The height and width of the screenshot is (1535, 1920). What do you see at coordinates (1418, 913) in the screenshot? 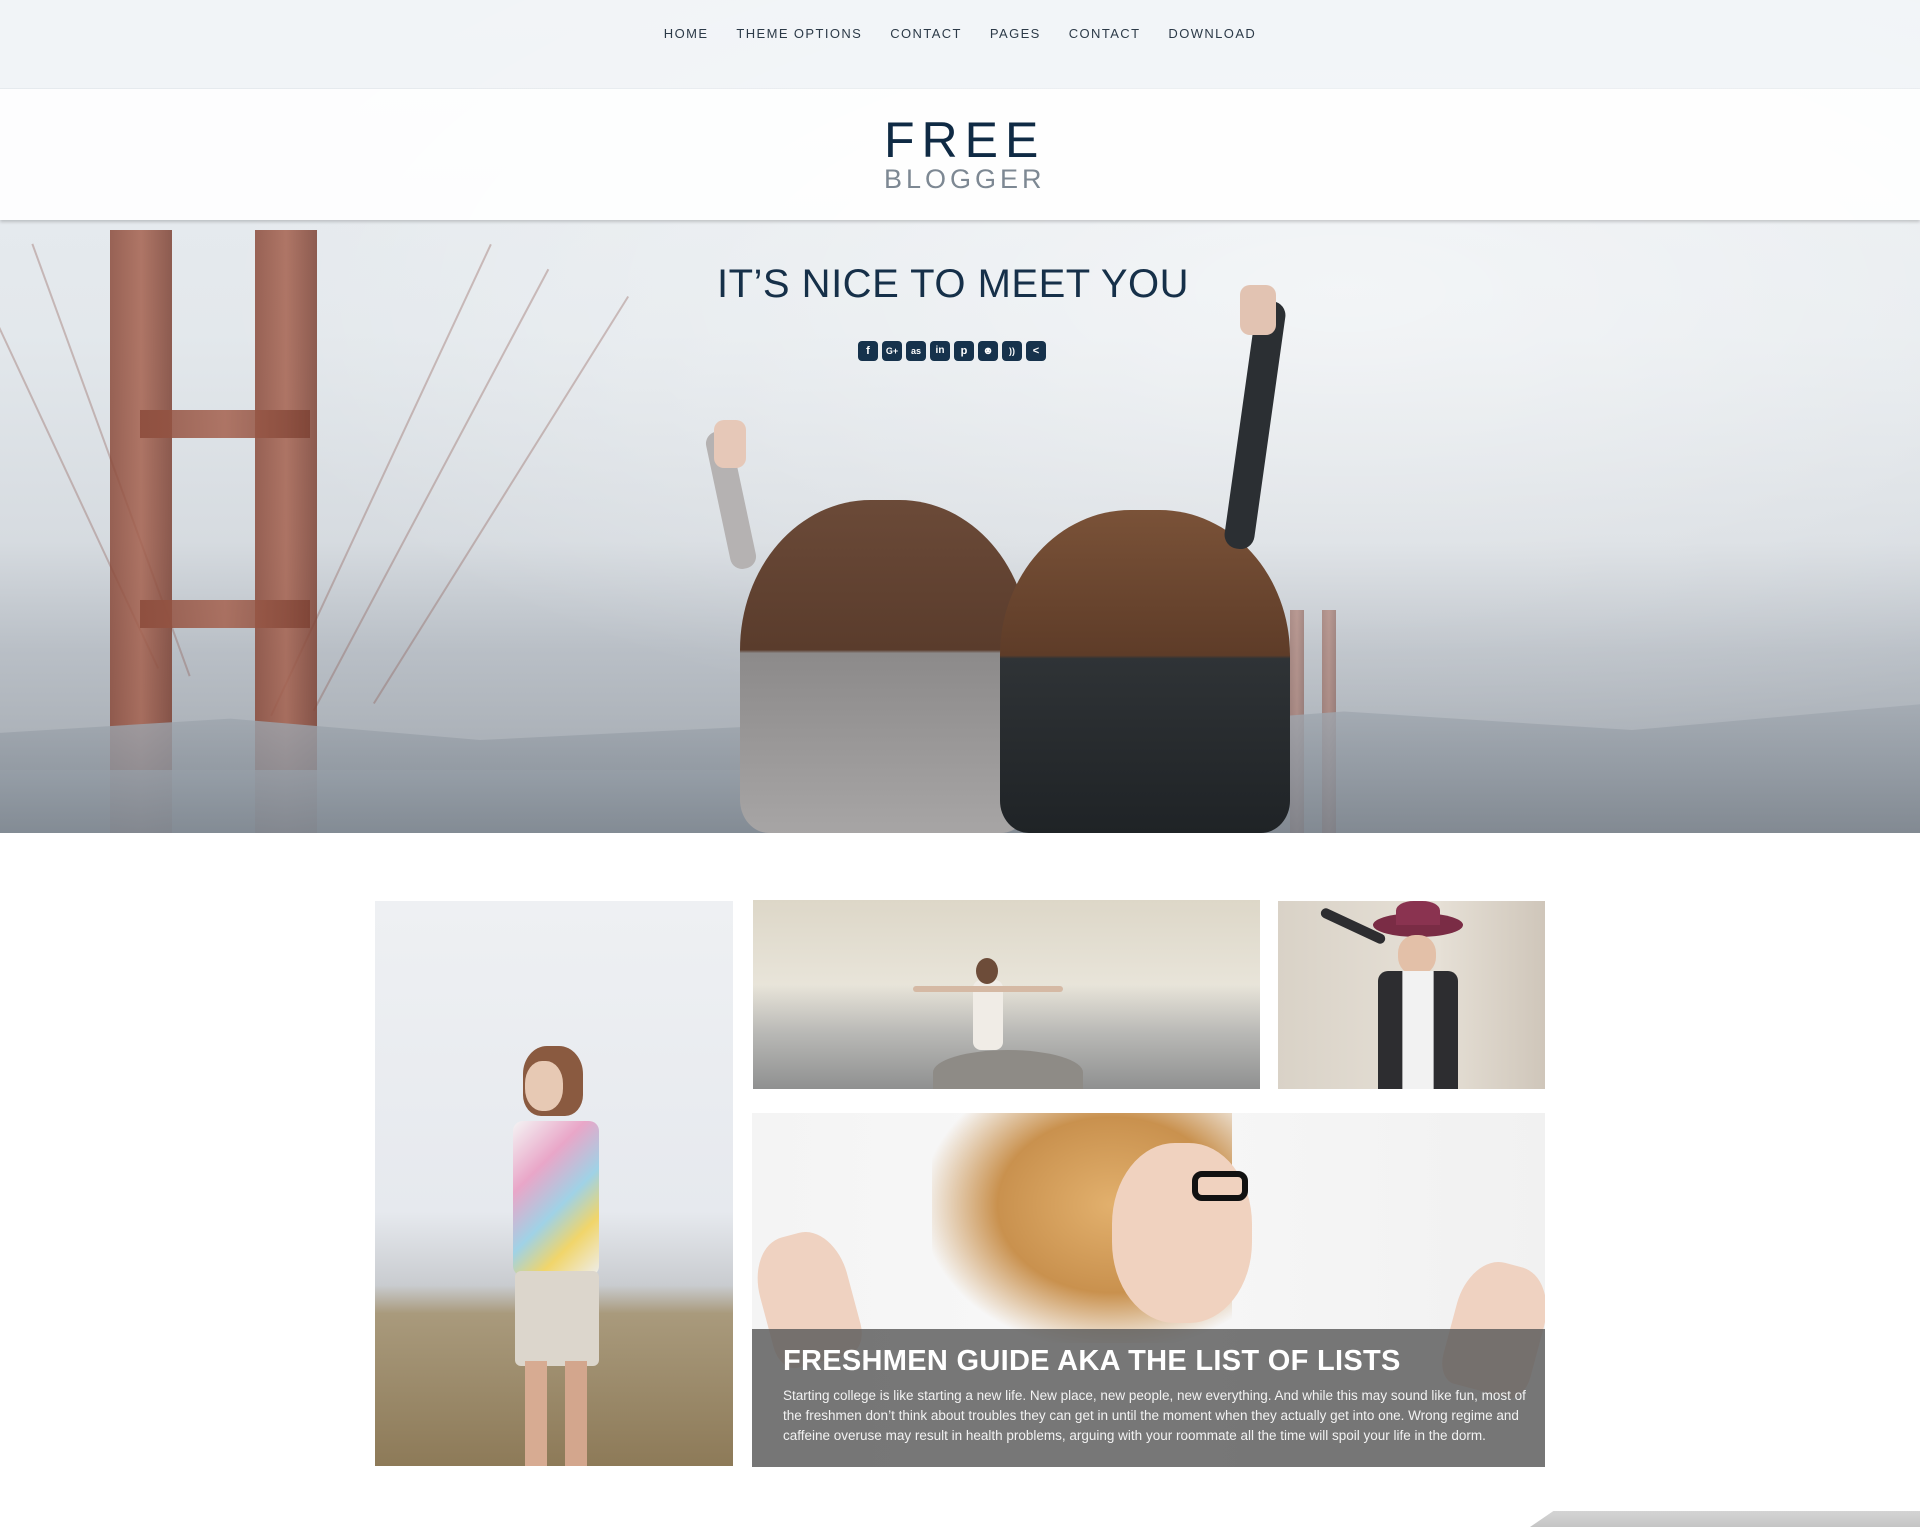
I see `figure-hat-crown` at bounding box center [1418, 913].